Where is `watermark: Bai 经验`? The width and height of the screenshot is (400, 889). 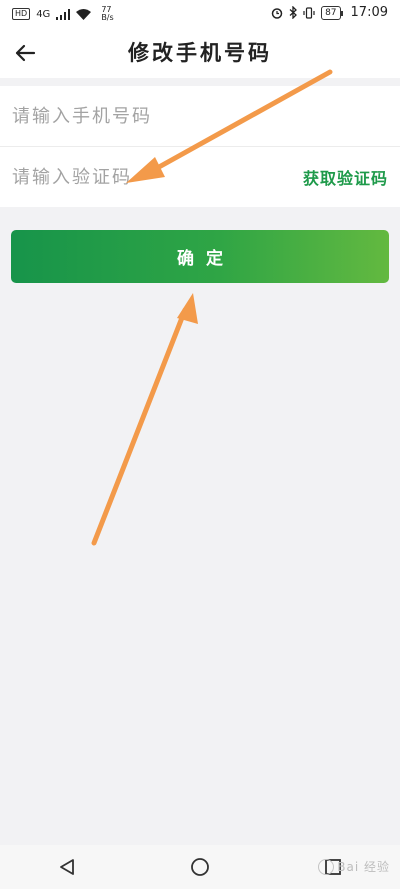 watermark: Bai 经验 is located at coordinates (354, 866).